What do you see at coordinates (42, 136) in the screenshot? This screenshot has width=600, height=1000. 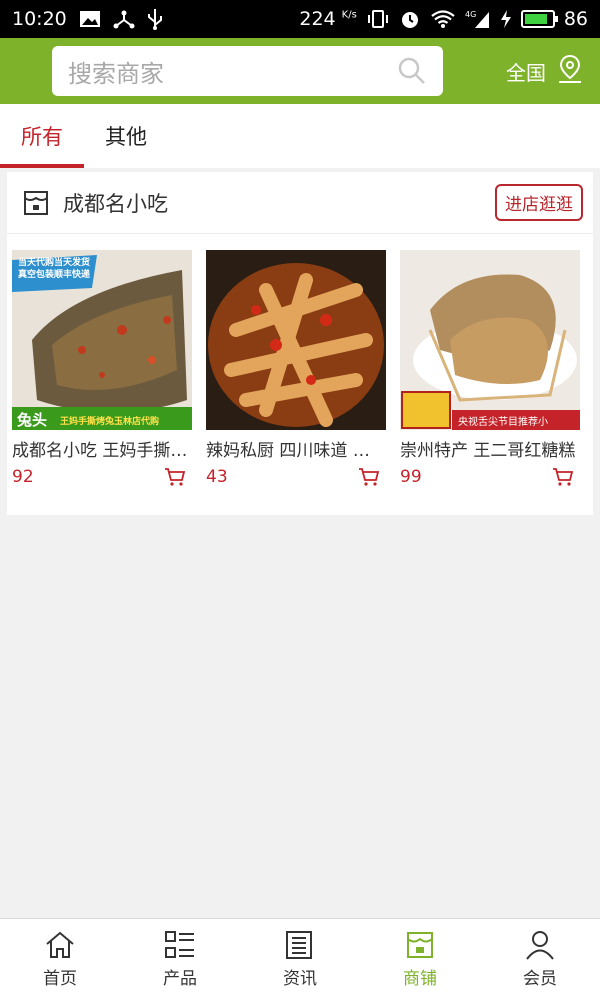 I see `tab-all: 所有` at bounding box center [42, 136].